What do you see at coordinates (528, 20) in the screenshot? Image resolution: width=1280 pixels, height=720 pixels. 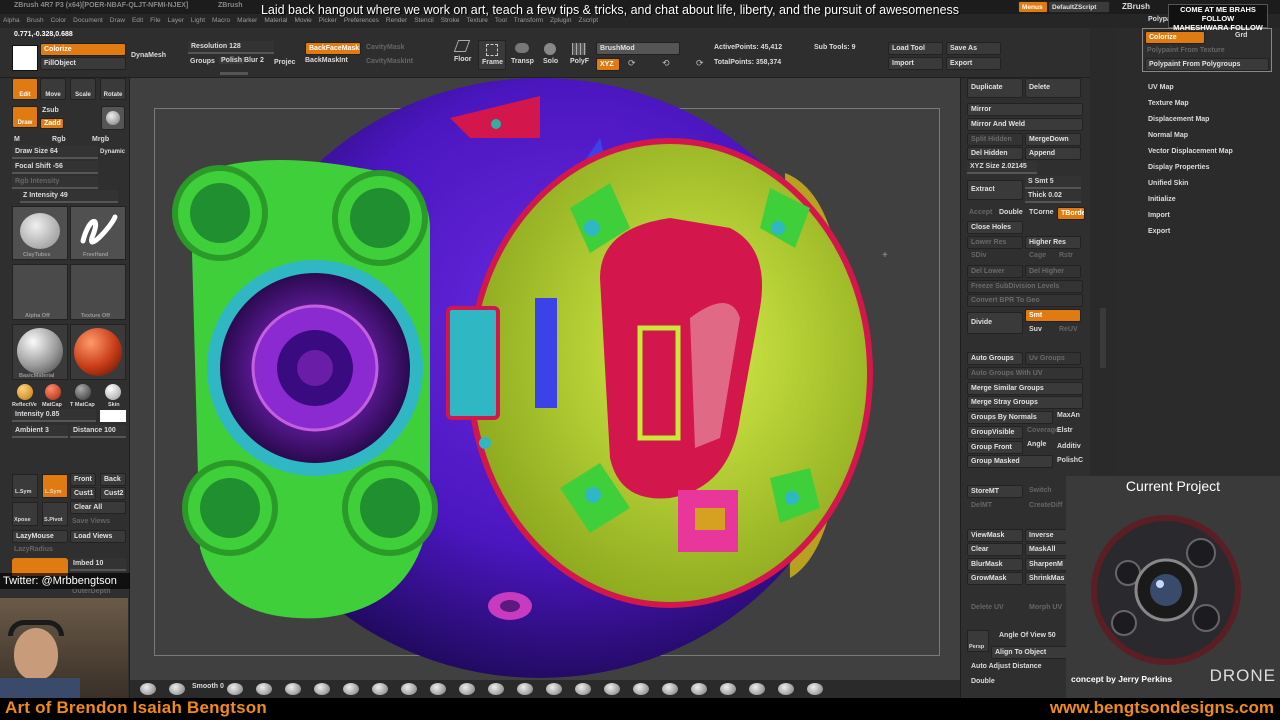 I see `menu-item-transform: Transform` at bounding box center [528, 20].